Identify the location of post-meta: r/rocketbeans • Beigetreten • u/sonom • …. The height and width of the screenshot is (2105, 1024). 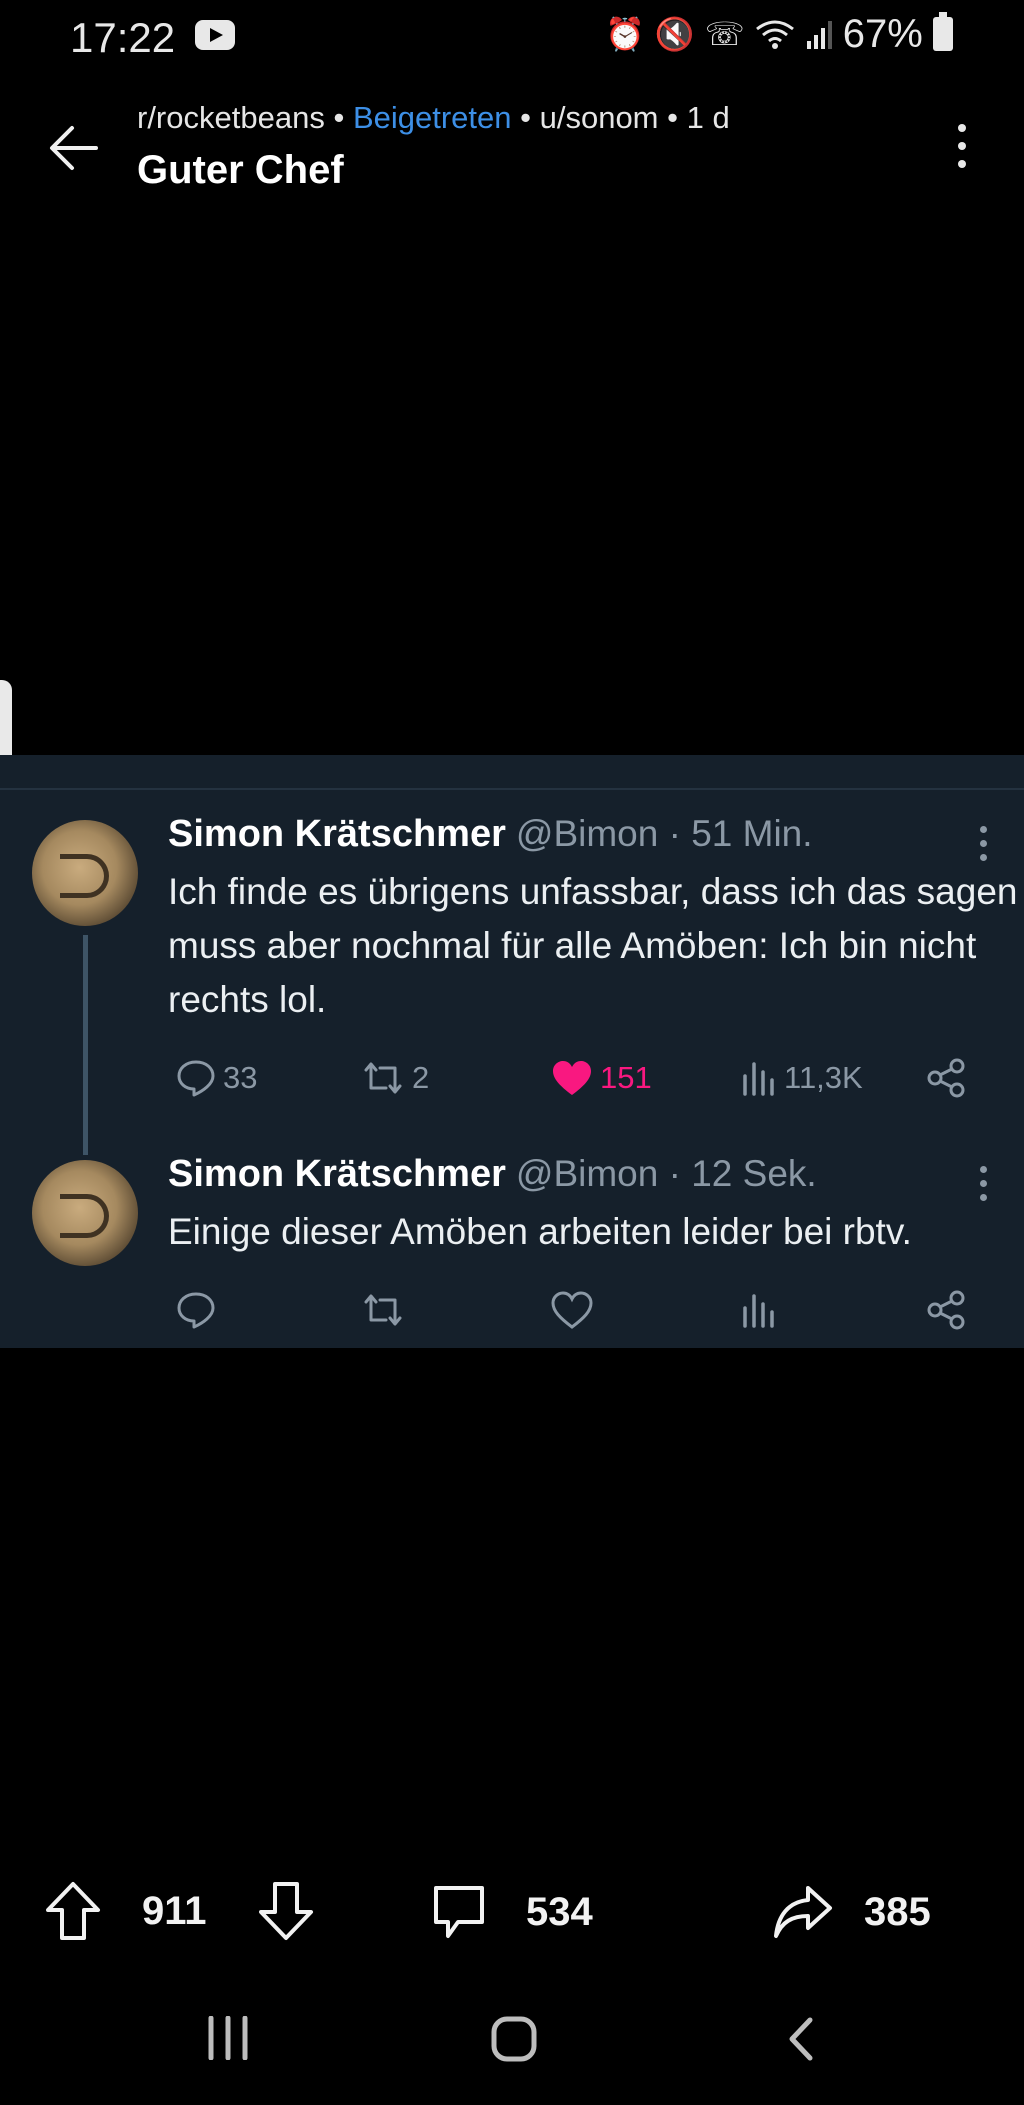
(433, 118).